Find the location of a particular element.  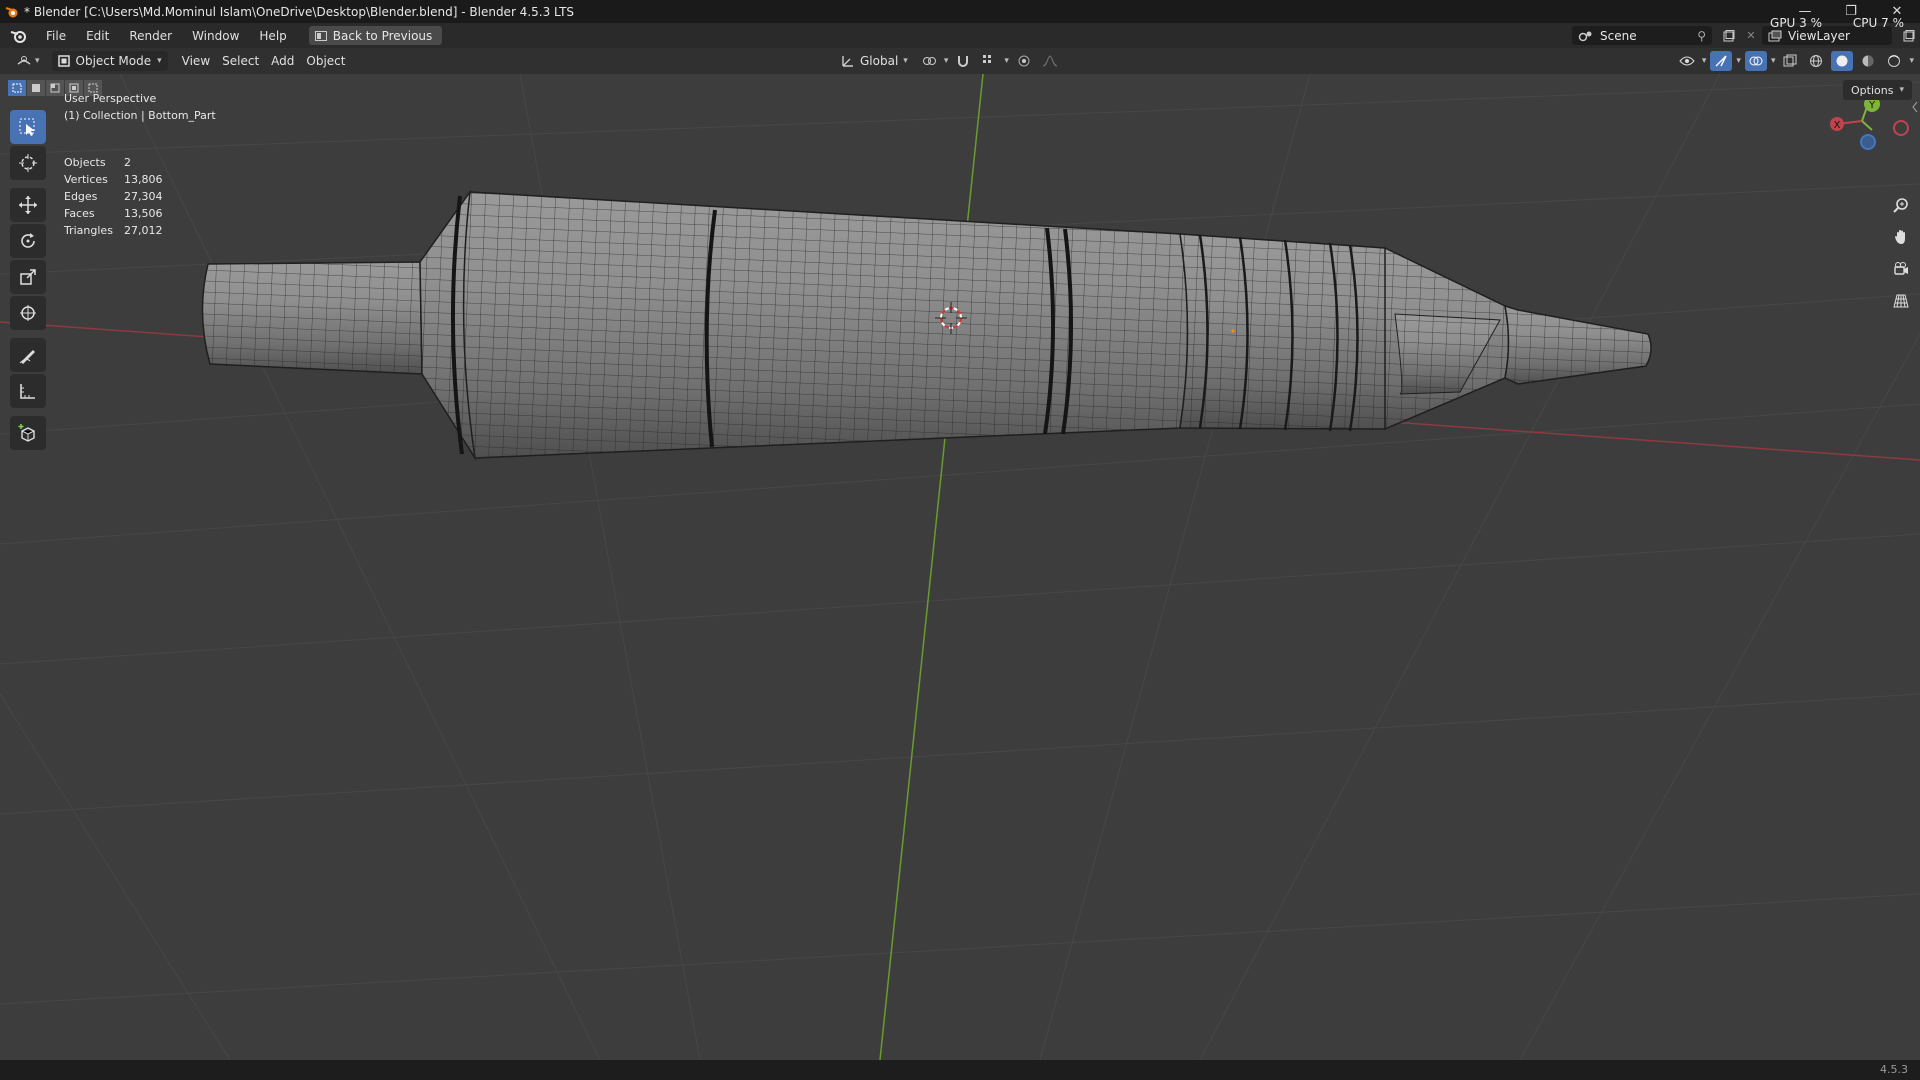

rendered-shading-icon is located at coordinates (1894, 61).